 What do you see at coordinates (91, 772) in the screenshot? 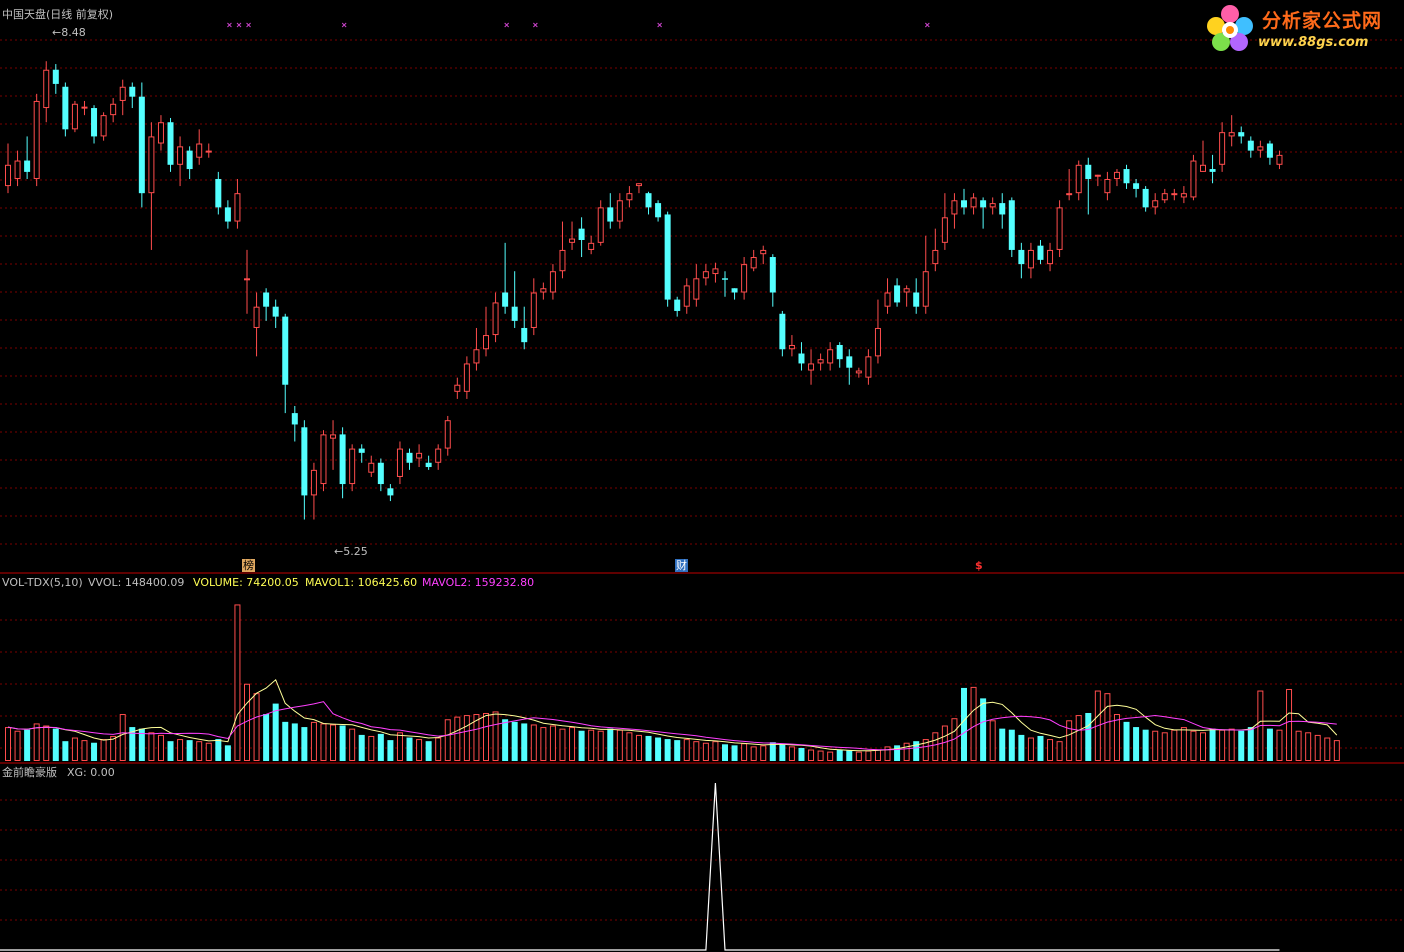
I see `xg-label: XG: 0.00` at bounding box center [91, 772].